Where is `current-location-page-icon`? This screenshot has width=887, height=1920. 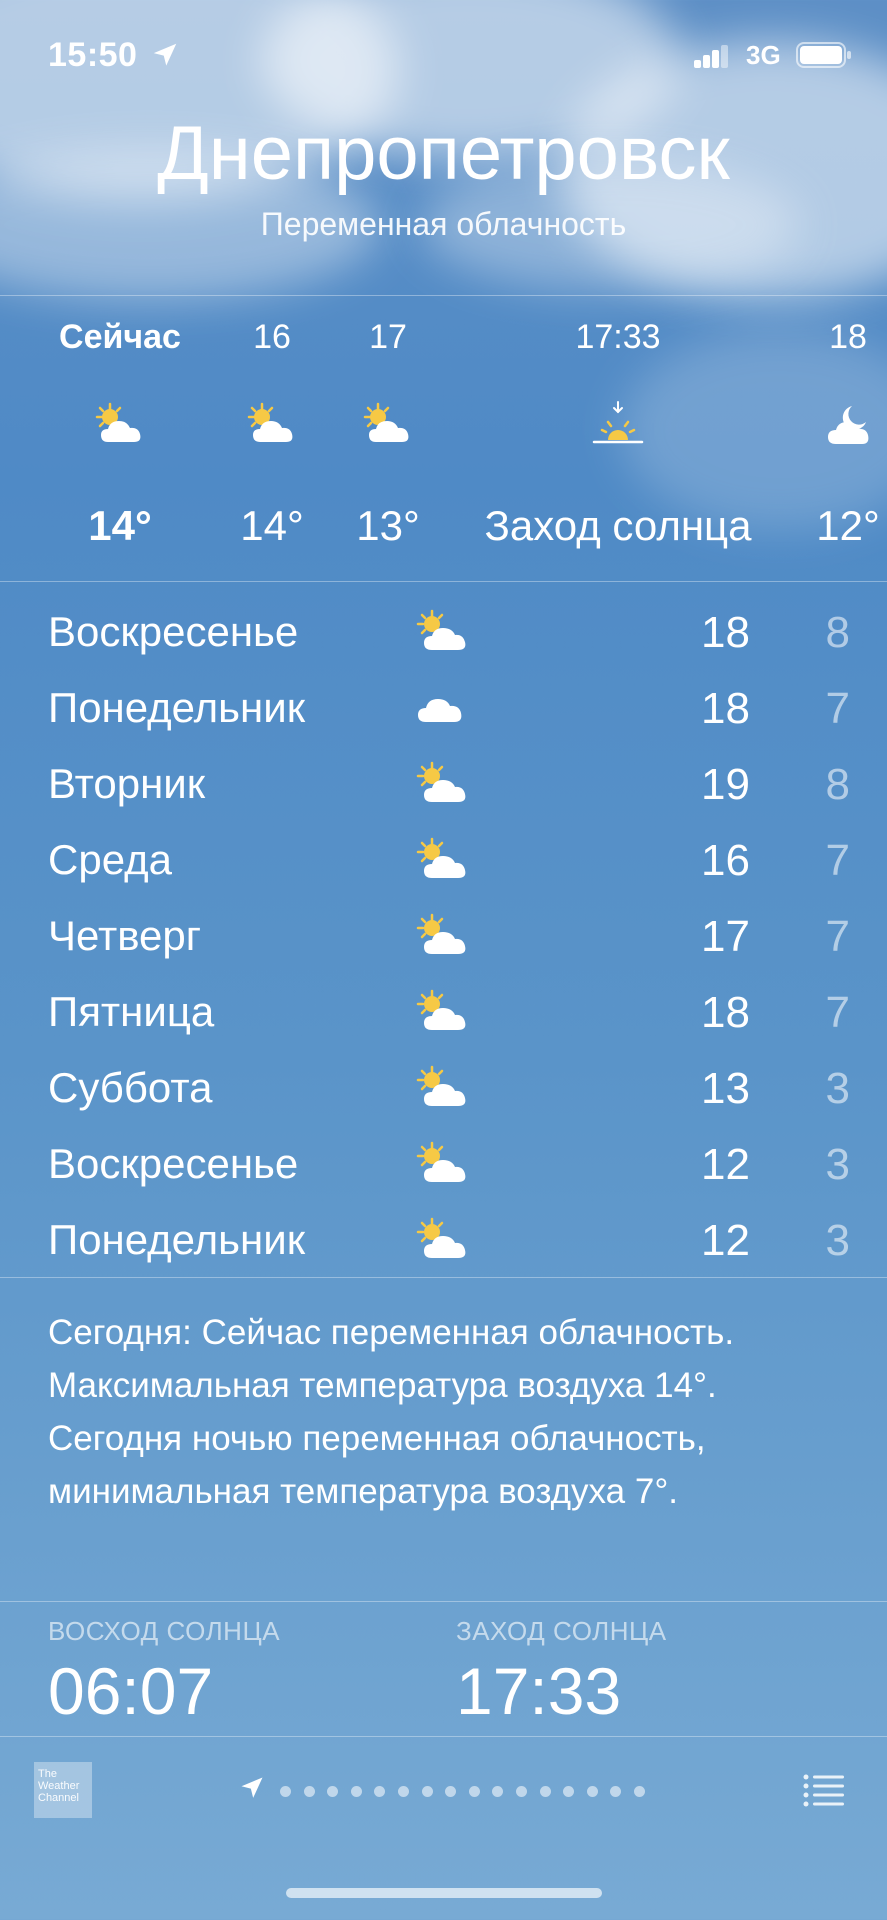
current-location-page-icon is located at coordinates (252, 1788).